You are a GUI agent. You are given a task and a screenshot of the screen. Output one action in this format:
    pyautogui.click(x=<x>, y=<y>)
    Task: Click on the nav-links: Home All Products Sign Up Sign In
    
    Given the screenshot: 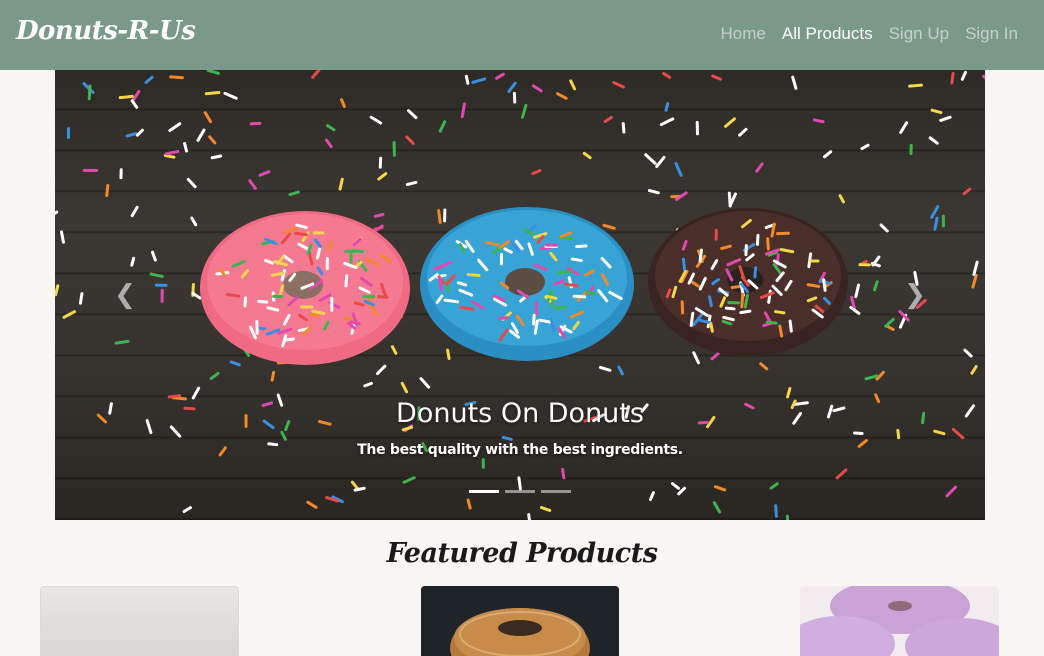 What is the action you would take?
    pyautogui.click(x=869, y=34)
    